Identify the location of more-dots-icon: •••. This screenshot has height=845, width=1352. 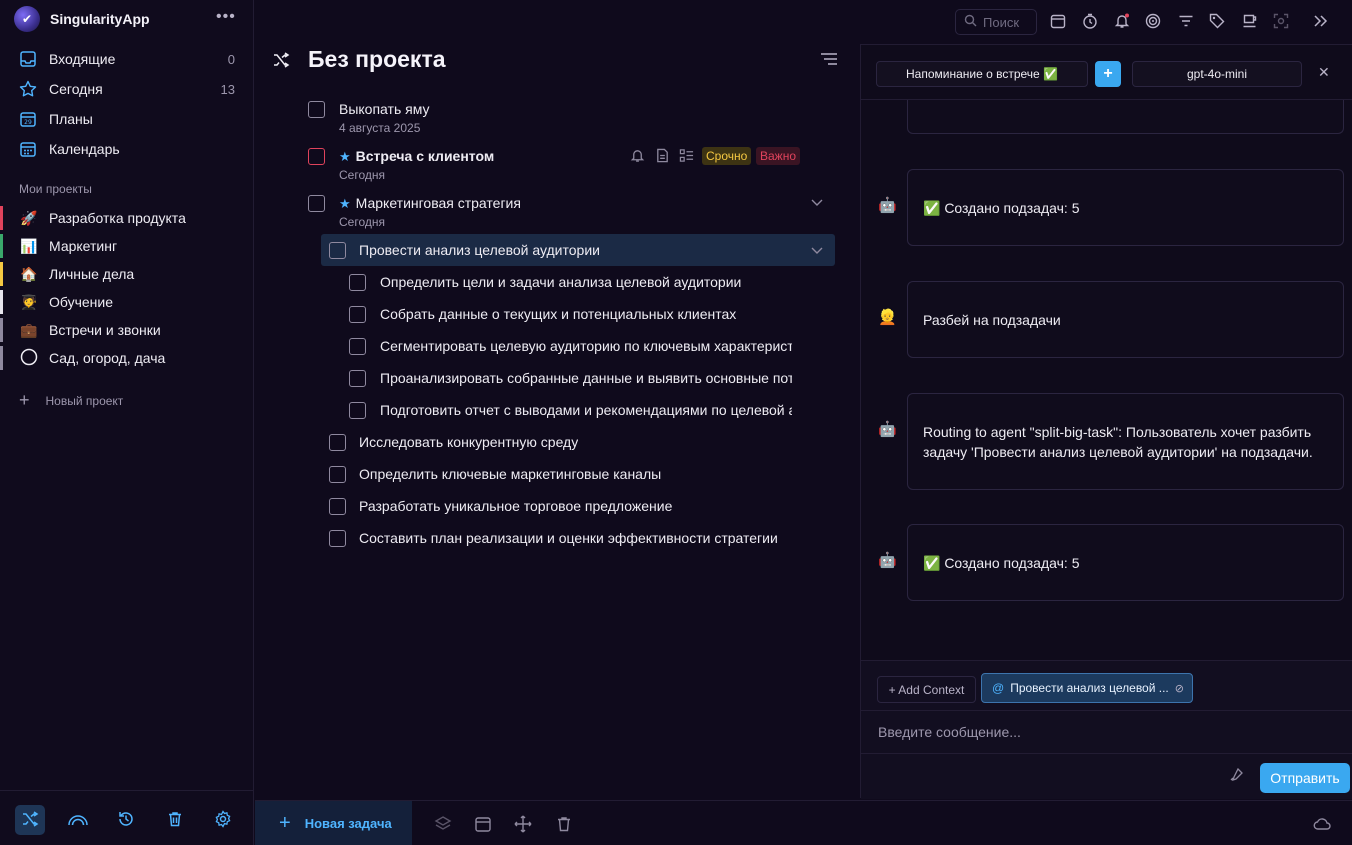
(226, 17).